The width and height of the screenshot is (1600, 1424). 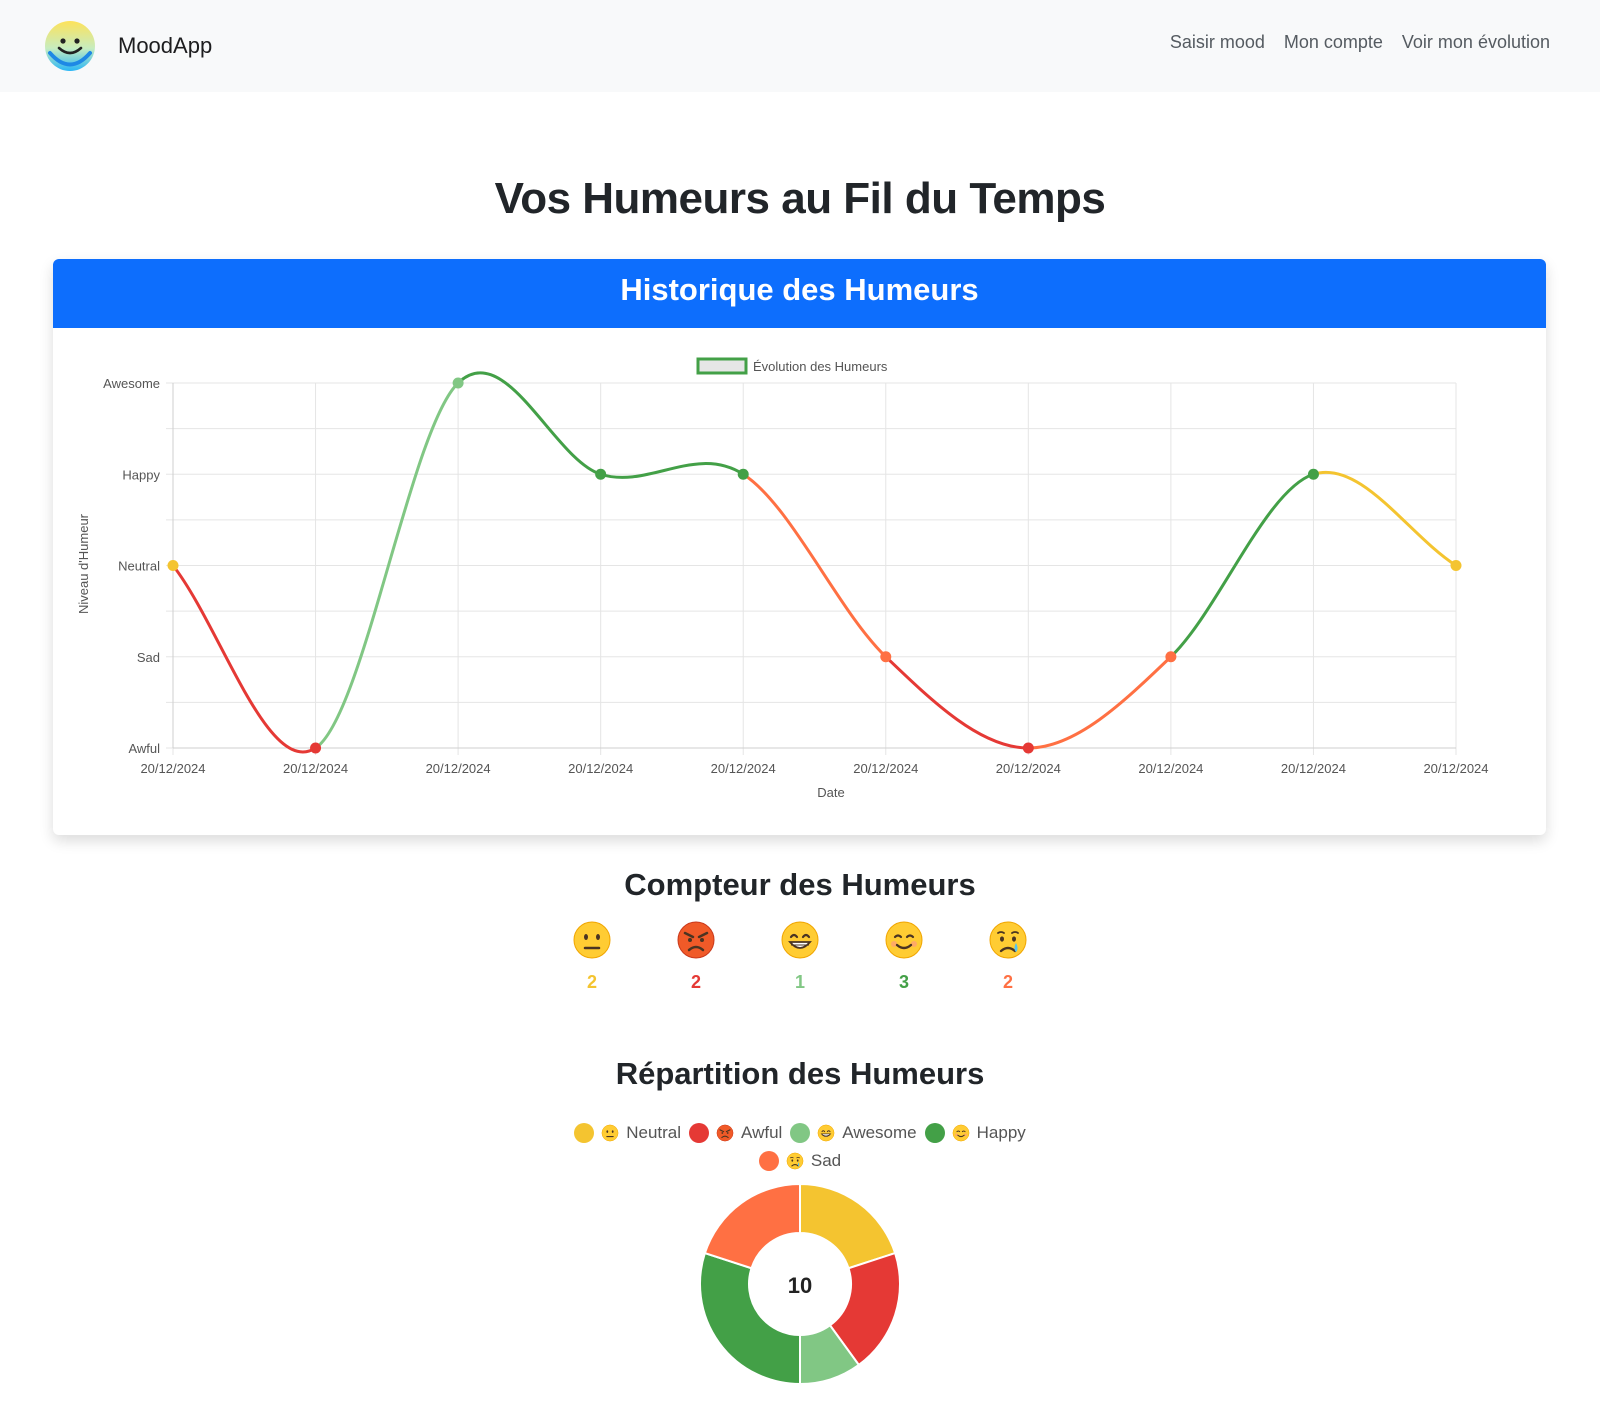 I want to click on x-axis-label: Date, so click(x=830, y=792).